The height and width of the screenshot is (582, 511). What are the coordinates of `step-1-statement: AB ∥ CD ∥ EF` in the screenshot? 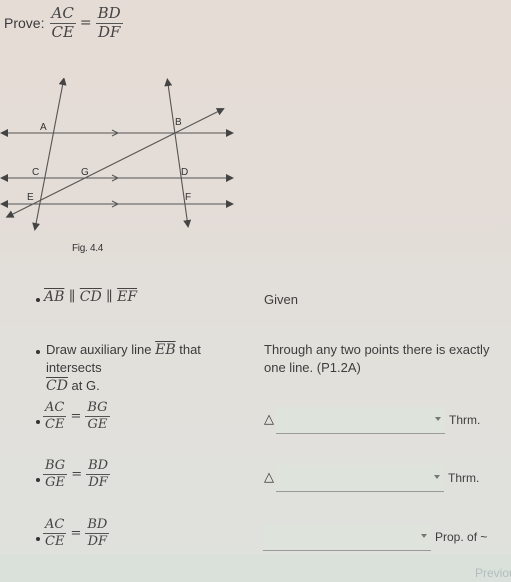 It's located at (90, 297).